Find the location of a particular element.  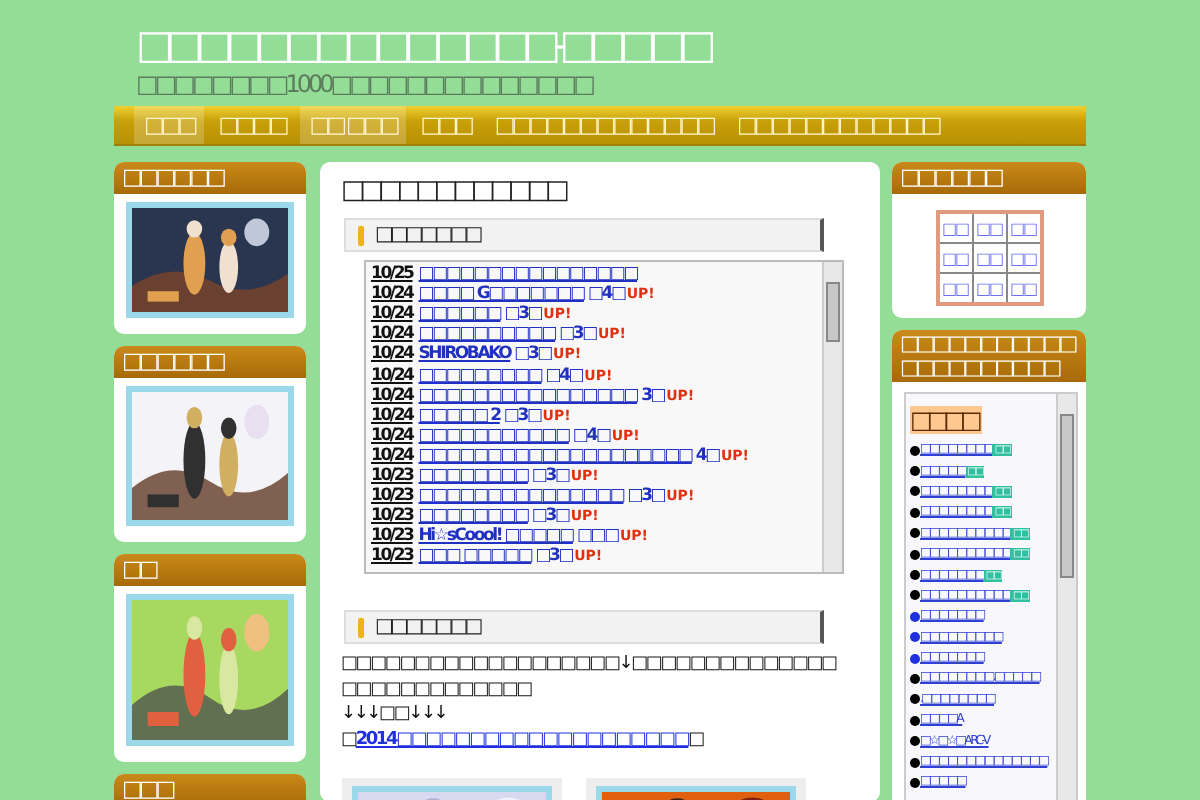

update-link: □□□□□□□□□□□ is located at coordinates (493, 435).